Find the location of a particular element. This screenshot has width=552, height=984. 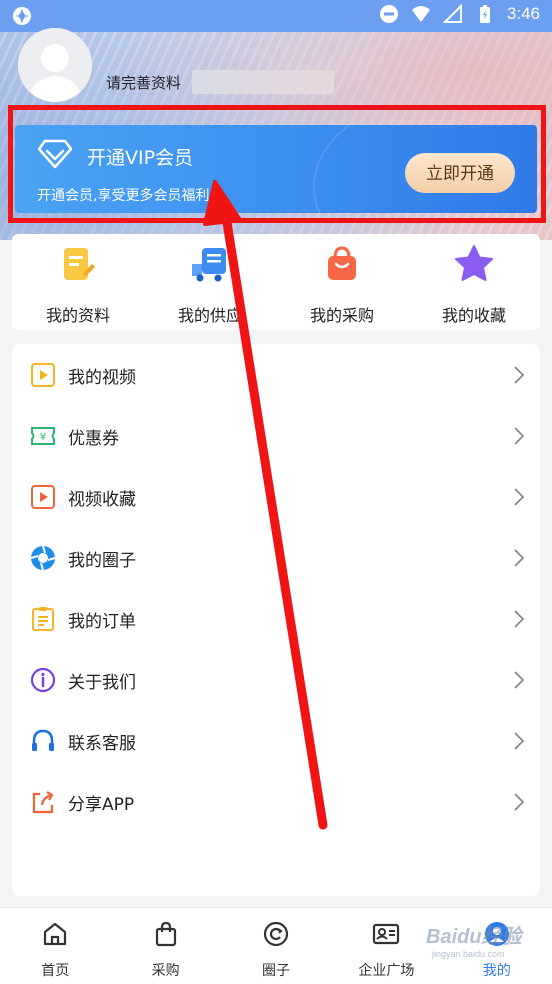

info-icon is located at coordinates (43, 680).